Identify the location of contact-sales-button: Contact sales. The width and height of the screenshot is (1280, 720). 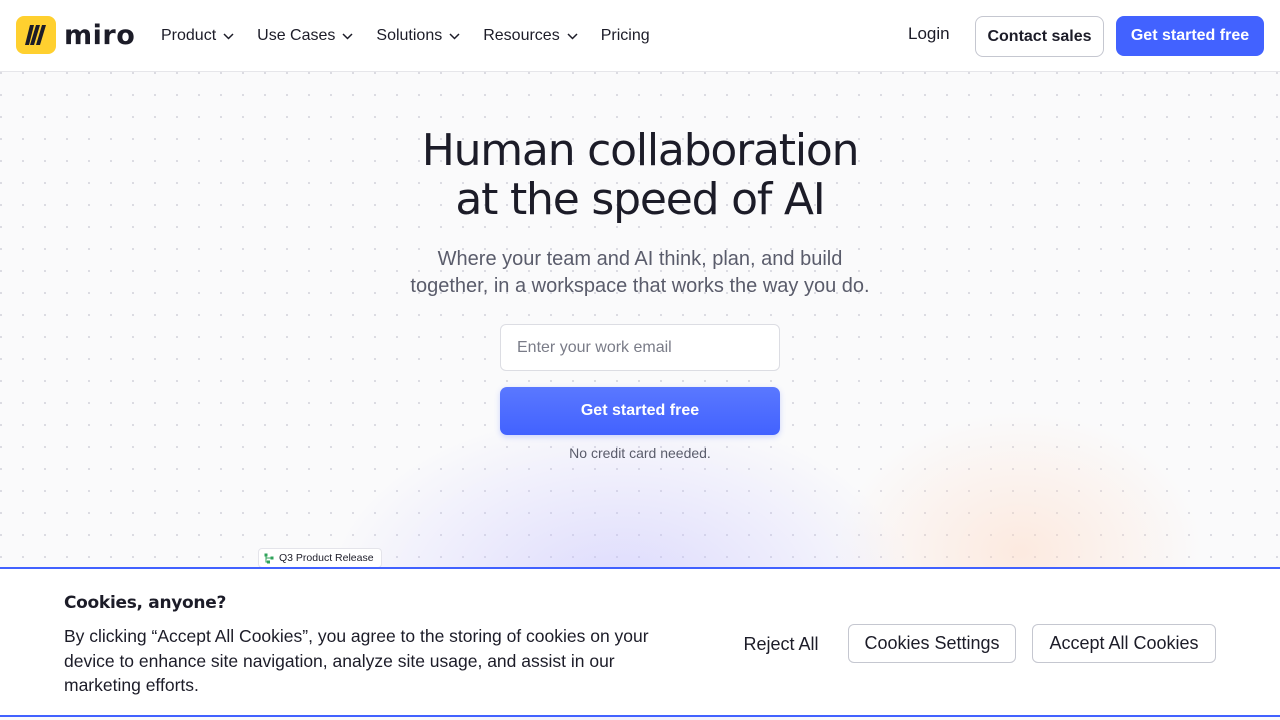
(1039, 36).